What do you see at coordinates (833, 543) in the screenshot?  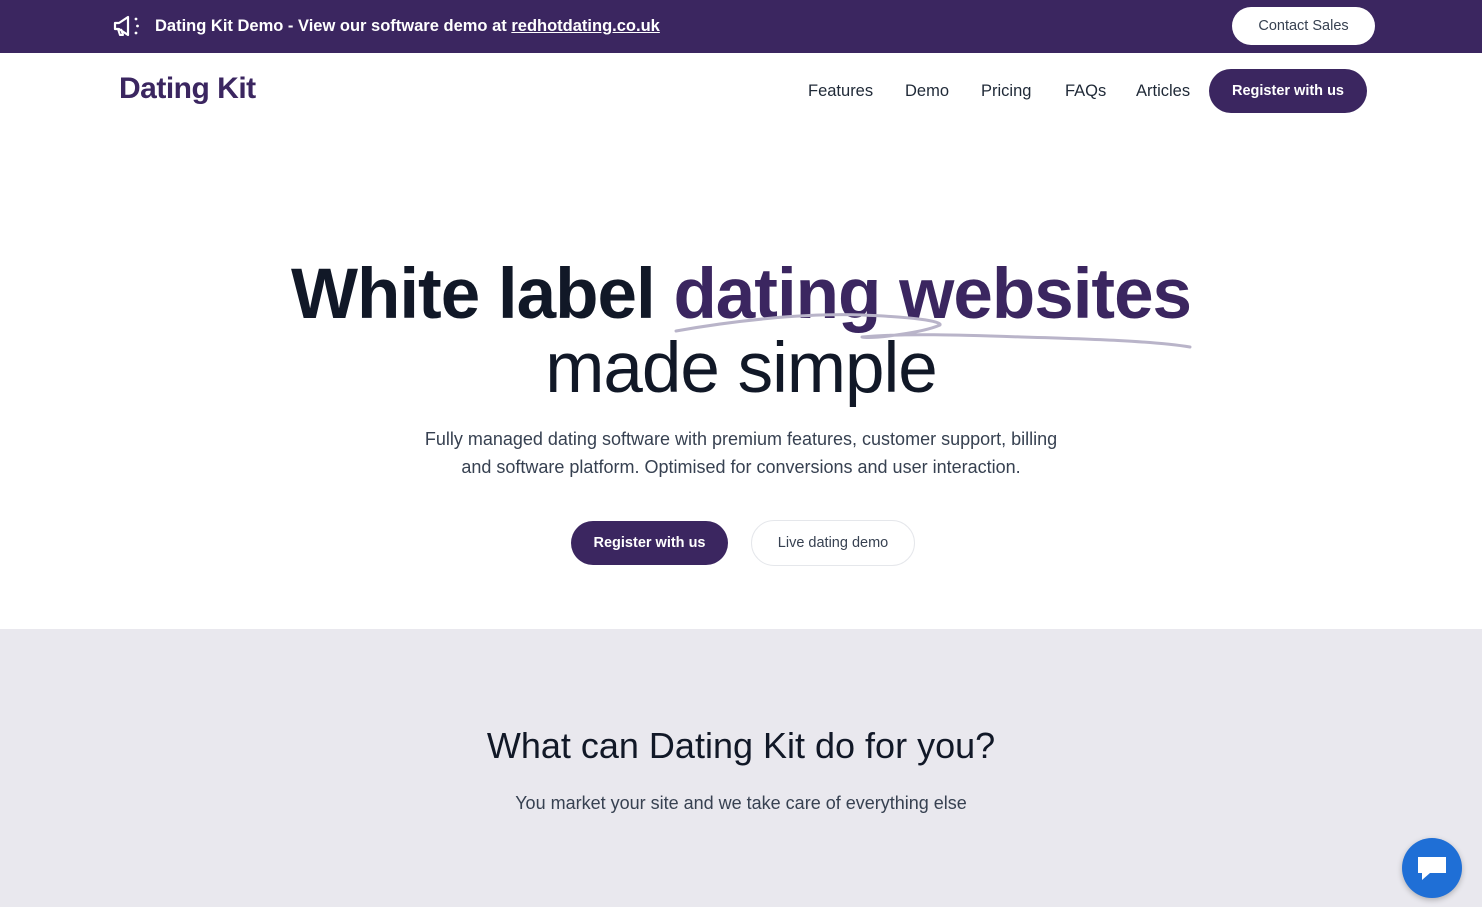 I see `live-demo-button: Live dating demo` at bounding box center [833, 543].